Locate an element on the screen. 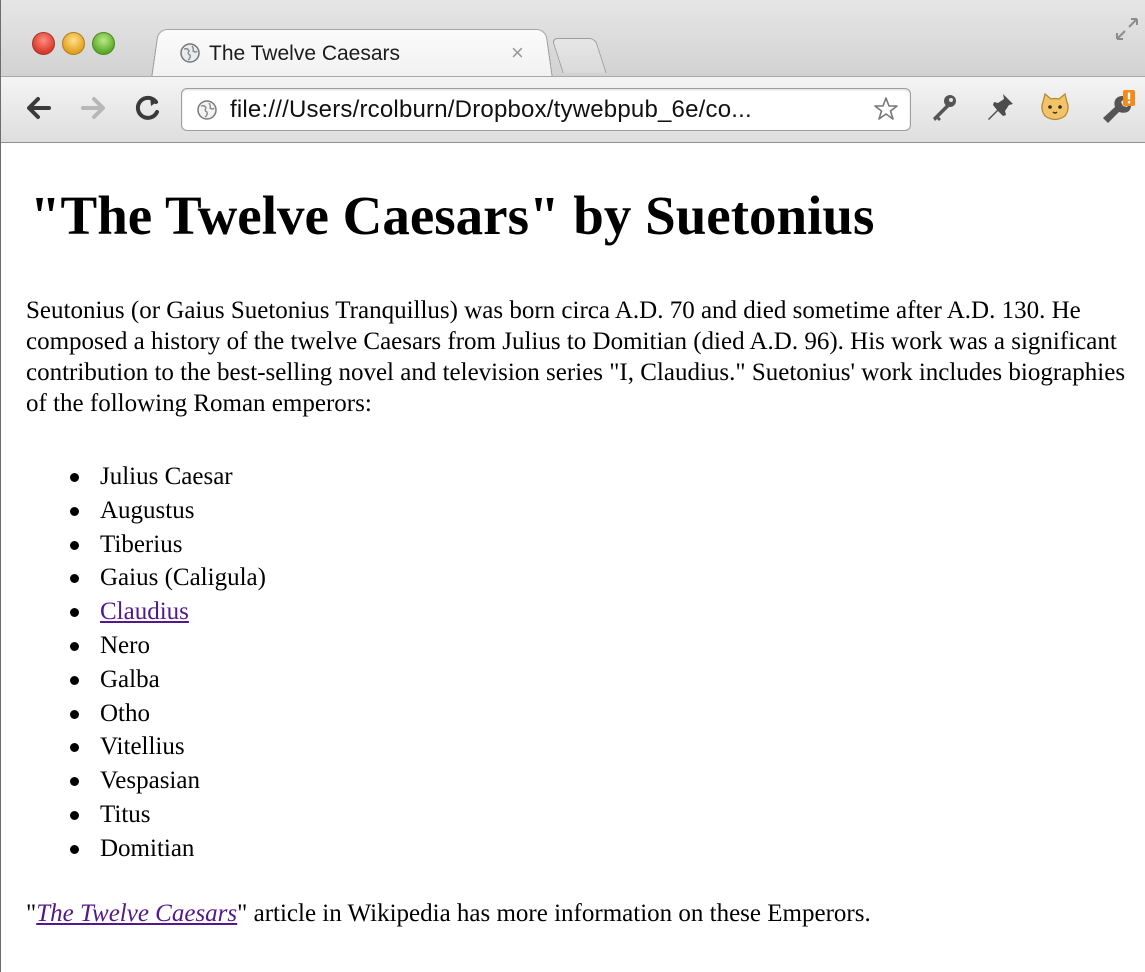  claudius-link: Claudius is located at coordinates (144, 611).